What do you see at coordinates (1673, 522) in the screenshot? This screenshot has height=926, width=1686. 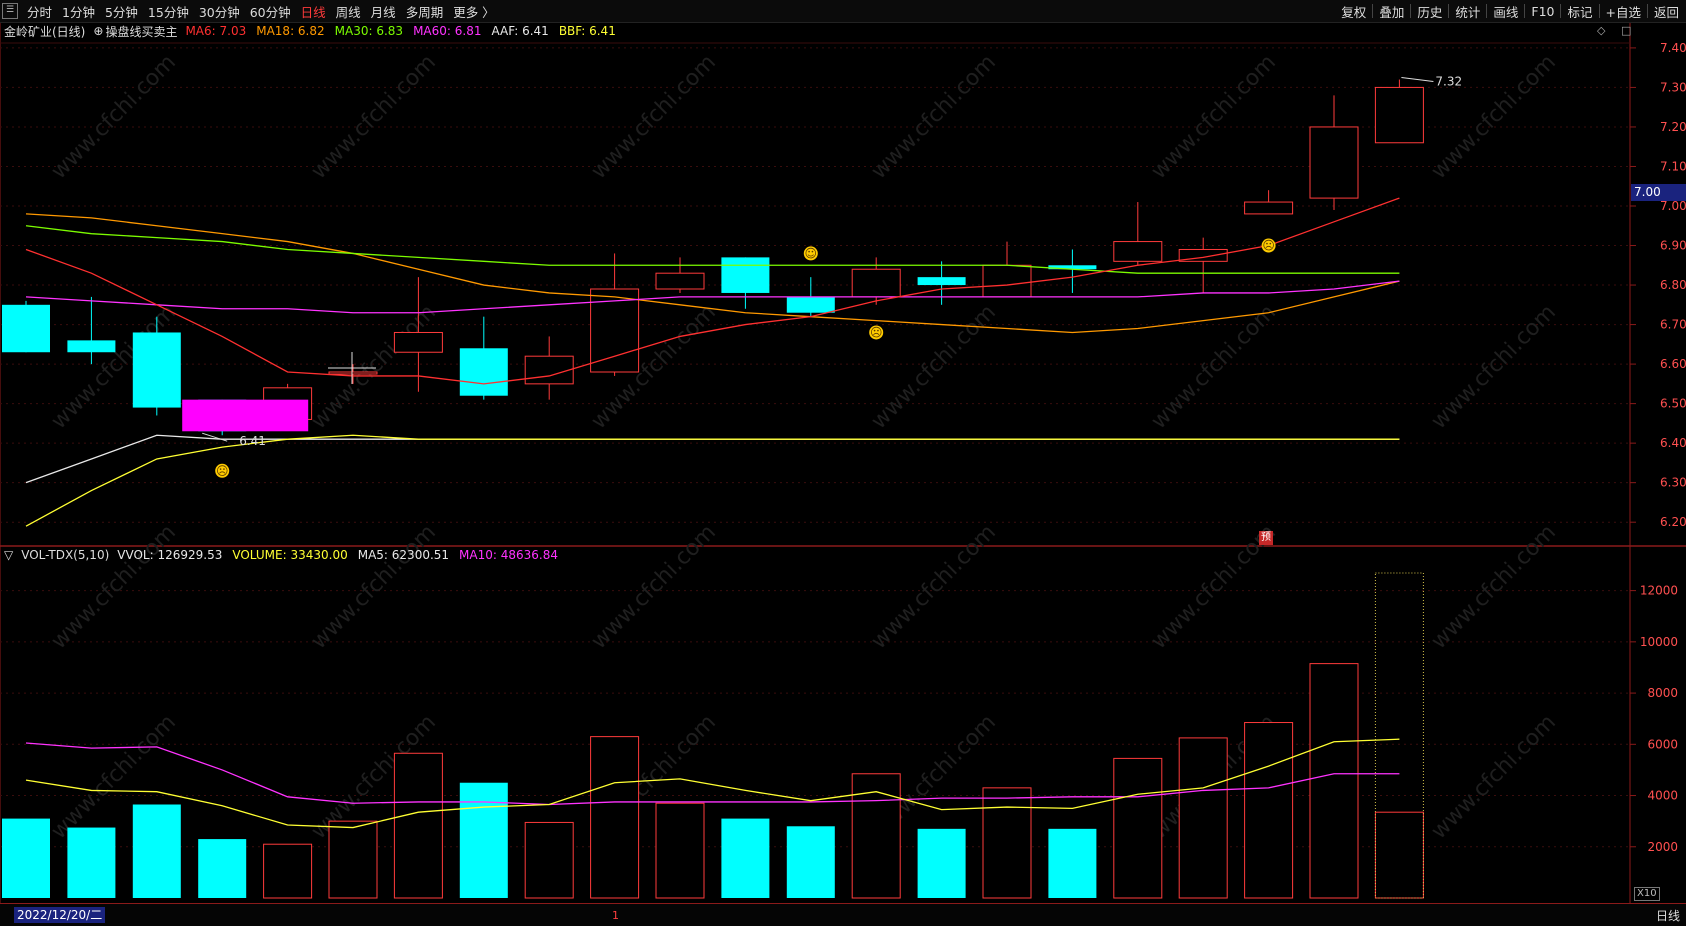 I see `price-axis-label: 6.20` at bounding box center [1673, 522].